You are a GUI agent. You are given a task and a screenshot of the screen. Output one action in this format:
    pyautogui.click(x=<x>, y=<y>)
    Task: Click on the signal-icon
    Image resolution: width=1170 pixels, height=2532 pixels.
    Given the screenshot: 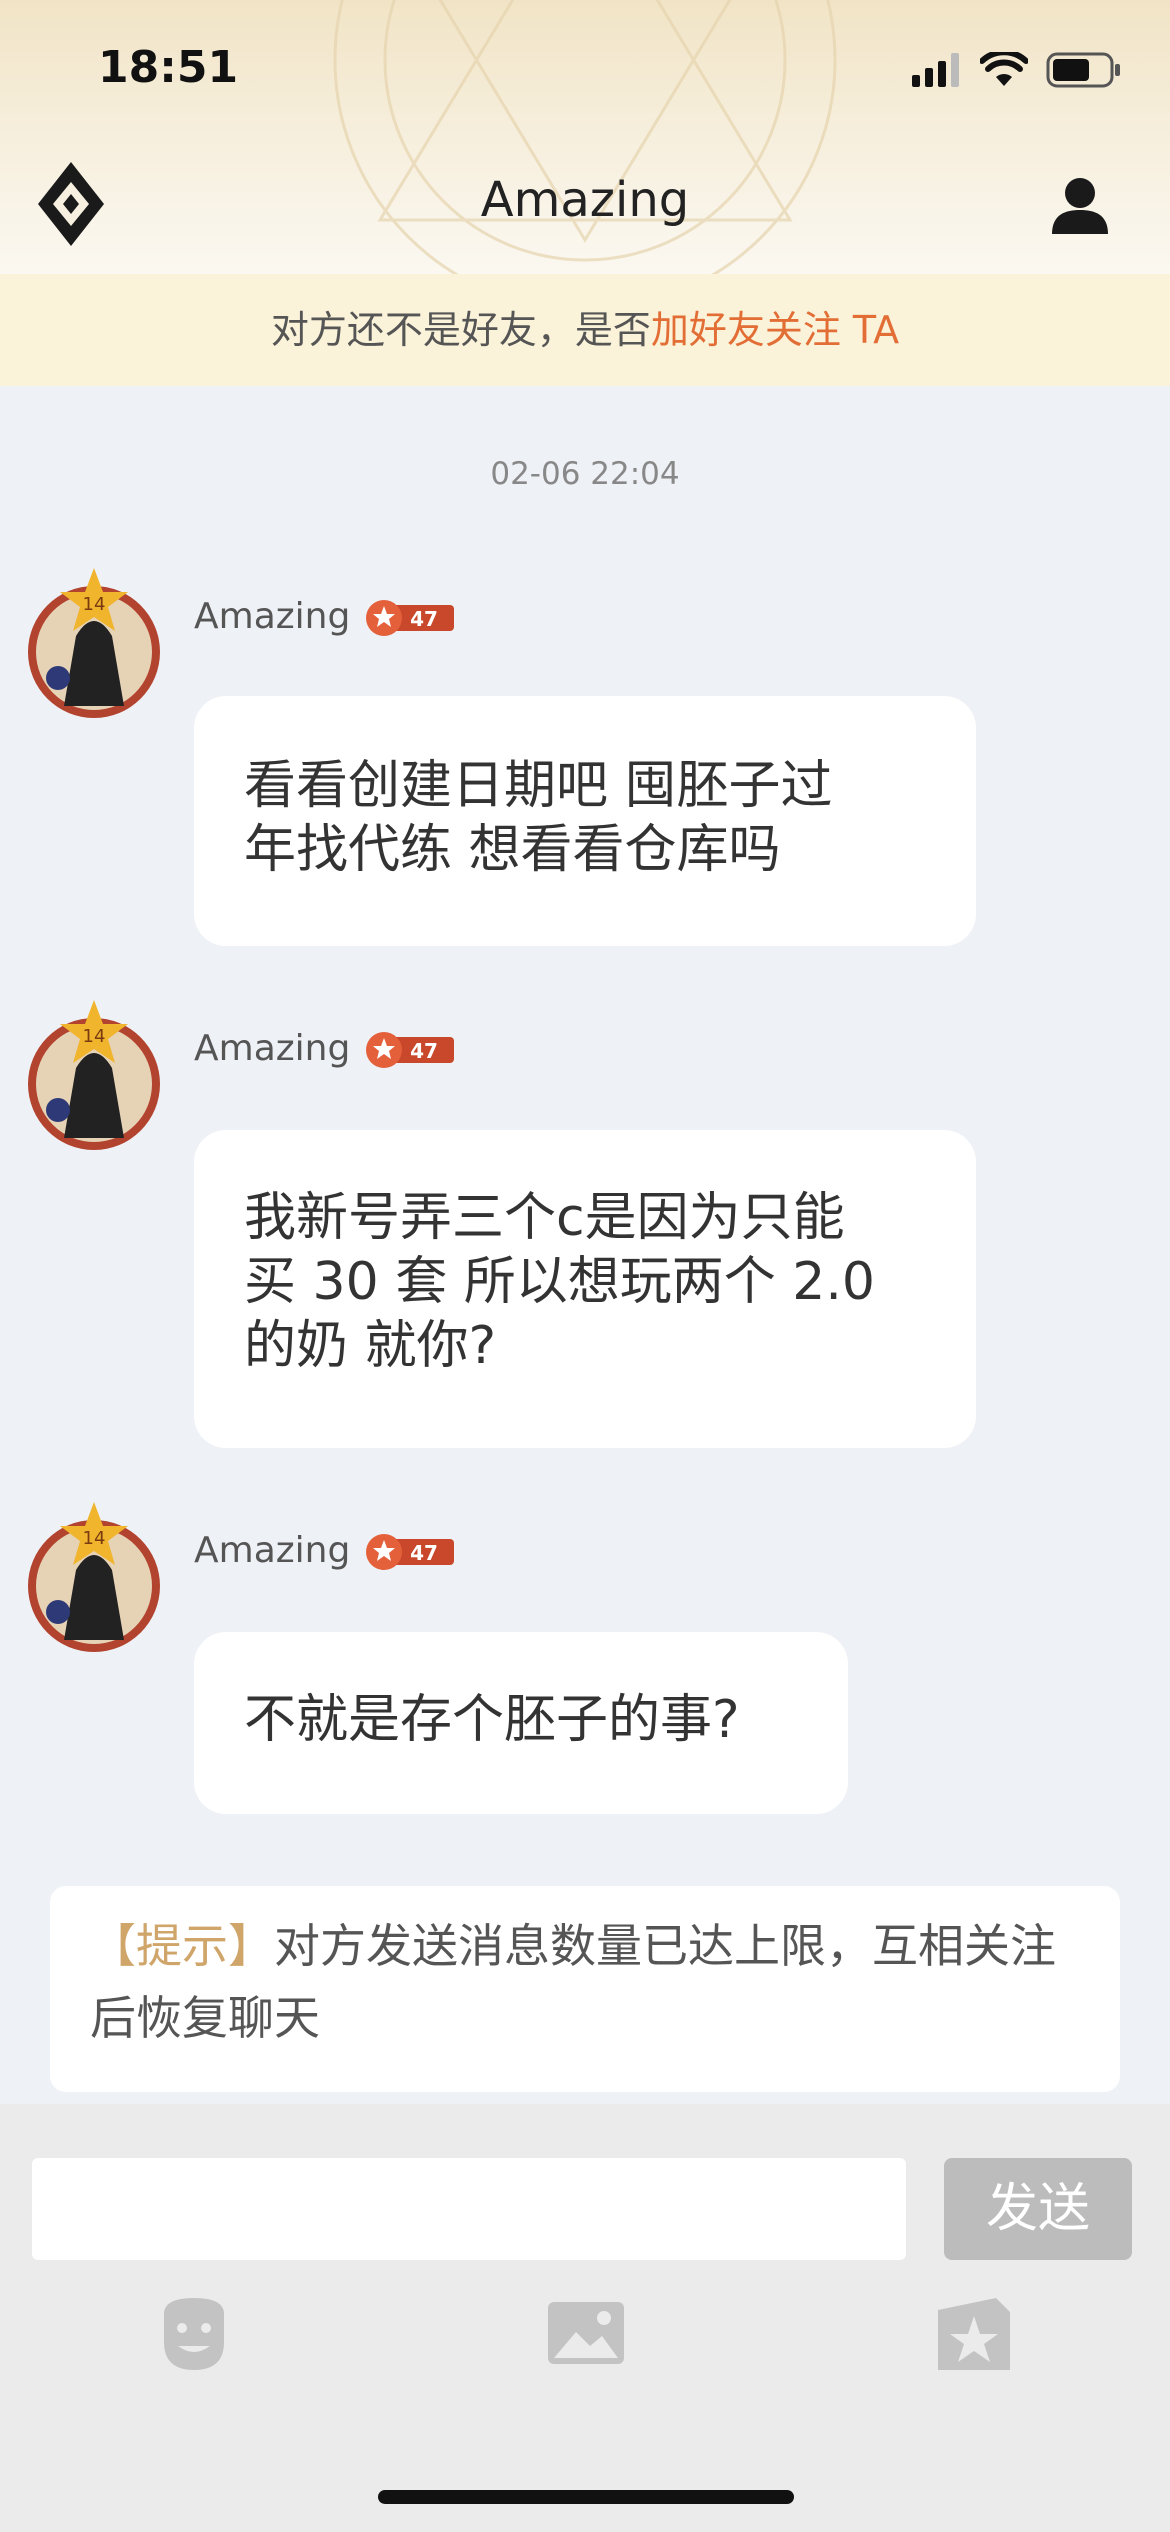 What is the action you would take?
    pyautogui.click(x=935, y=70)
    